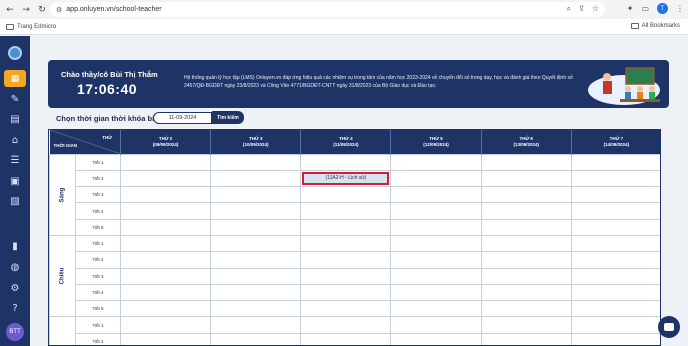 This screenshot has height=346, width=688. Describe the element at coordinates (15, 332) in the screenshot. I see `user-avatar: BTT` at that location.